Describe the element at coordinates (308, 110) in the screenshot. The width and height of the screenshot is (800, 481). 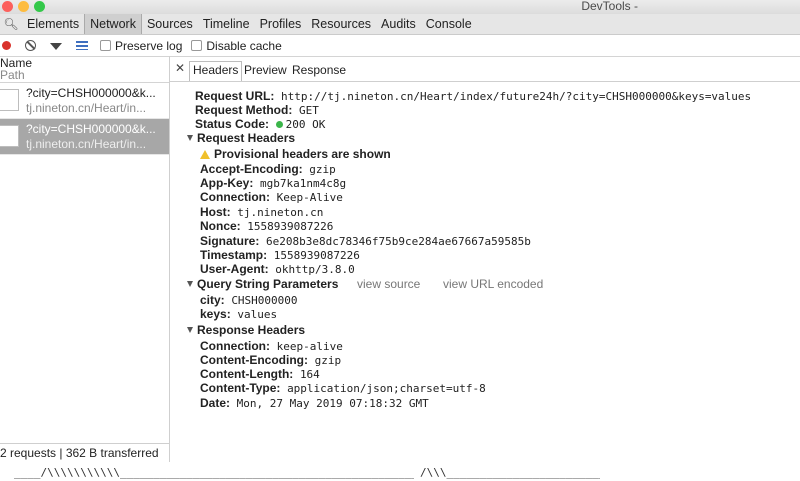
I see `header-value: GET` at that location.